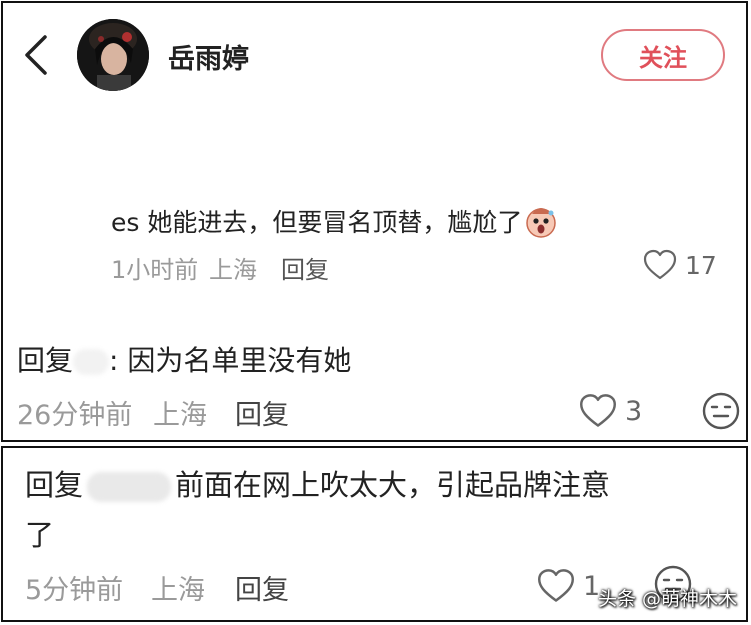 This screenshot has width=751, height=625. Describe the element at coordinates (155, 270) in the screenshot. I see `comment-time: 1小时前` at that location.